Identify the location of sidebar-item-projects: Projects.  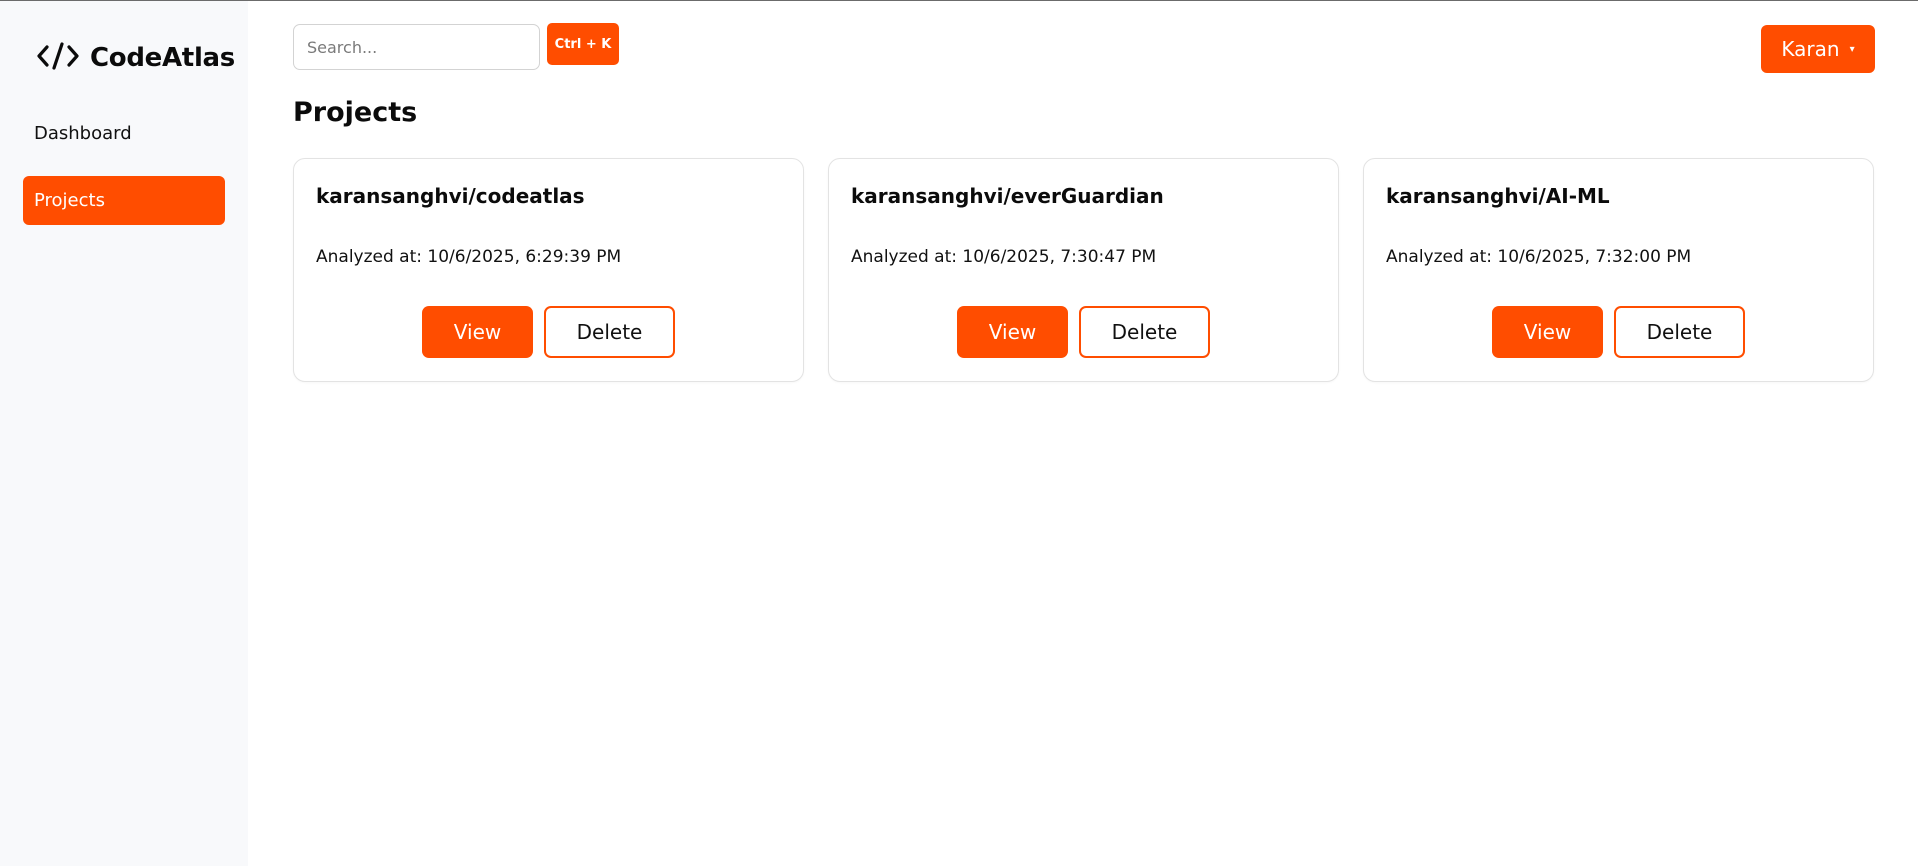
(124, 200).